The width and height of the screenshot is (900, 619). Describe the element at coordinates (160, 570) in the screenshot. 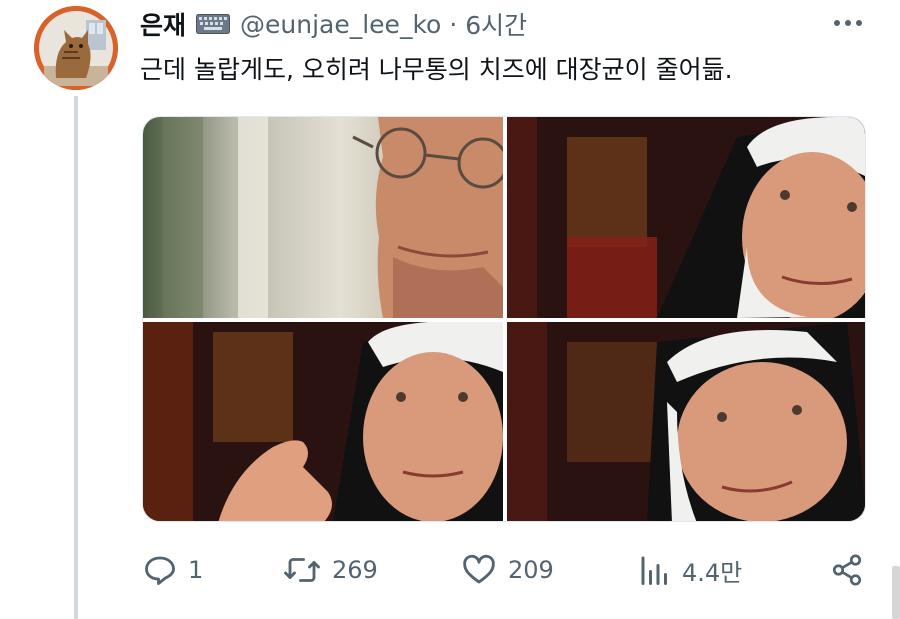

I see `reply-icon` at that location.